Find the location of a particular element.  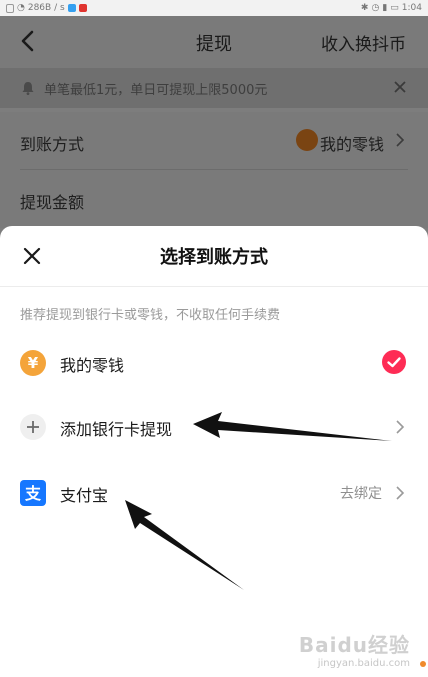

status-right: ✱ ◷ ▮ ▭ 1:04 is located at coordinates (391, 8).